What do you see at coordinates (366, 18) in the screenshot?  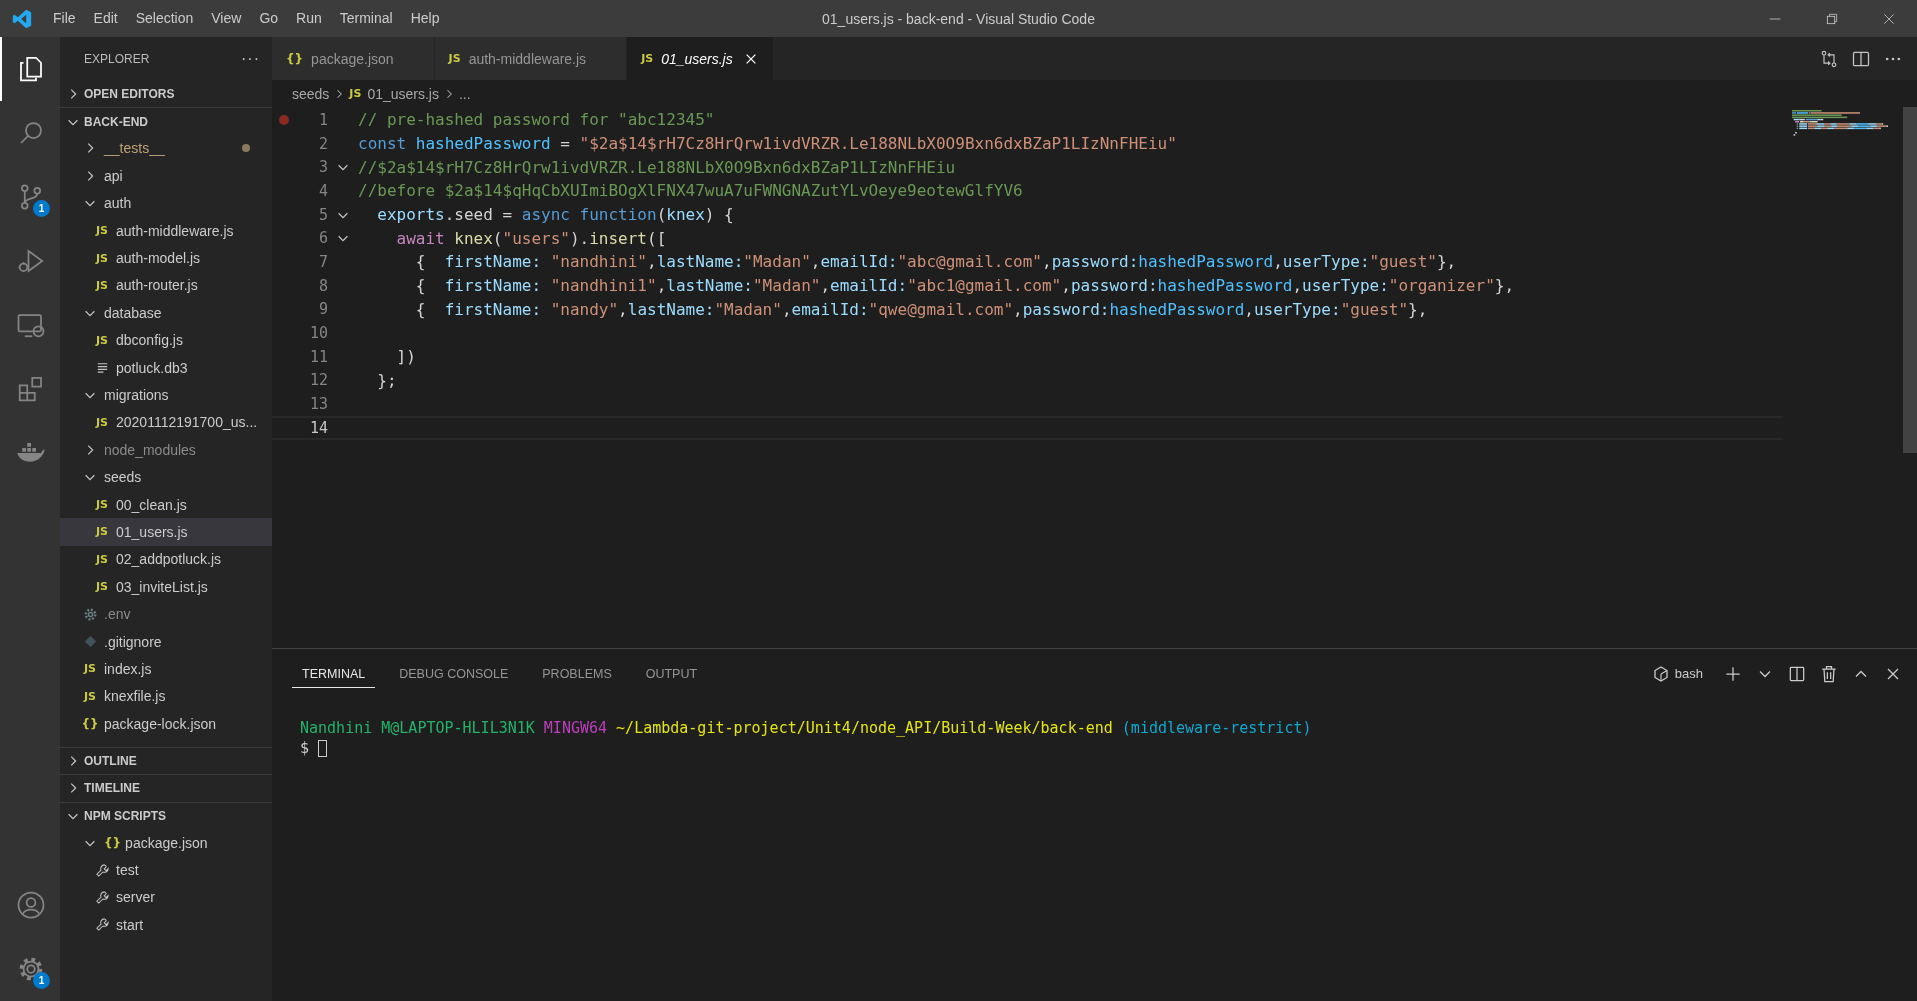 I see `menu-item: Terminal` at bounding box center [366, 18].